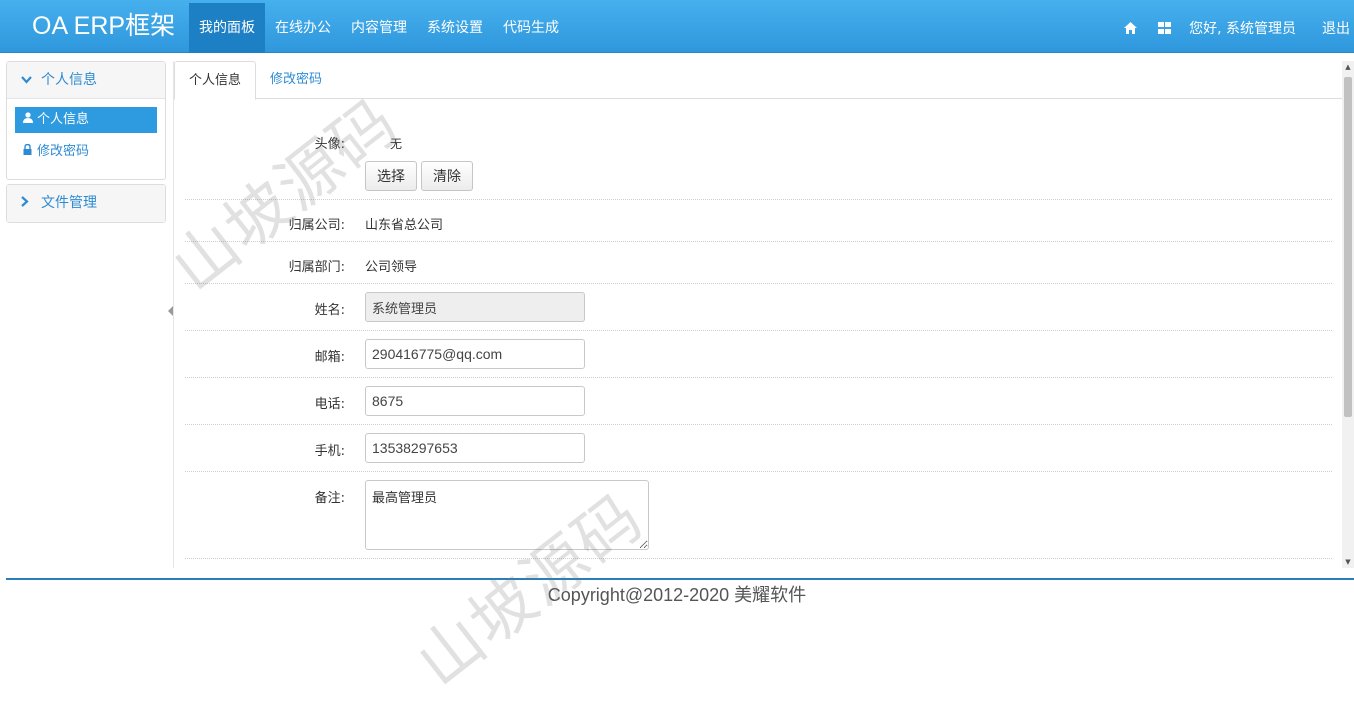 Image resolution: width=1354 pixels, height=704 pixels. I want to click on main-scrollbar: ▲ ▼, so click(1348, 314).